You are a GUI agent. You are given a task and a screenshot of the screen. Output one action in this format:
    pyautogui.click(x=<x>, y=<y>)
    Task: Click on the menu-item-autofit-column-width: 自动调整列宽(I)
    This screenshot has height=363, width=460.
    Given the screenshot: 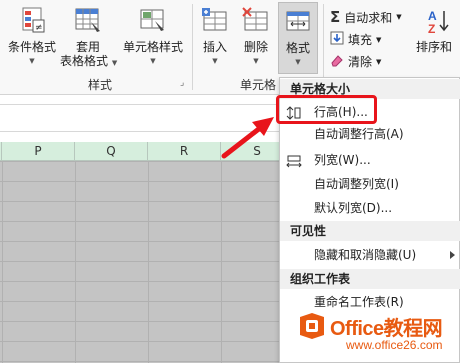 What is the action you would take?
    pyautogui.click(x=370, y=184)
    